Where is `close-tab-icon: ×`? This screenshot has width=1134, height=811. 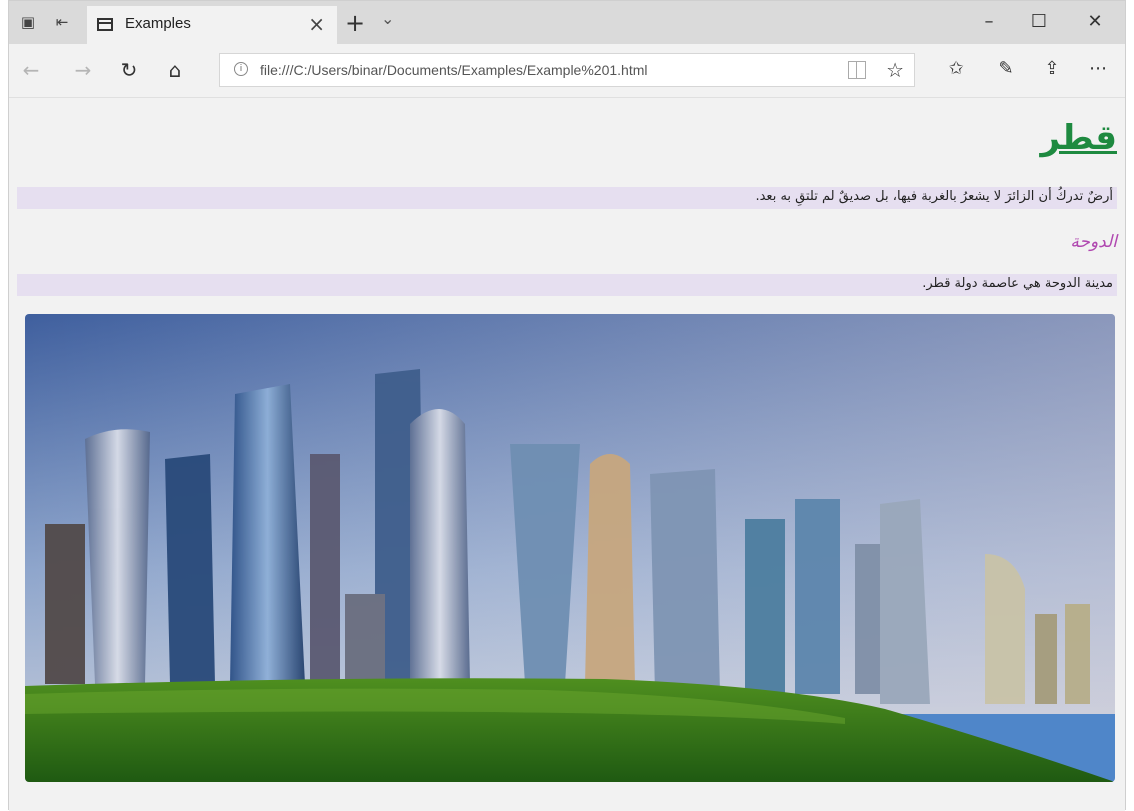 close-tab-icon: × is located at coordinates (316, 24).